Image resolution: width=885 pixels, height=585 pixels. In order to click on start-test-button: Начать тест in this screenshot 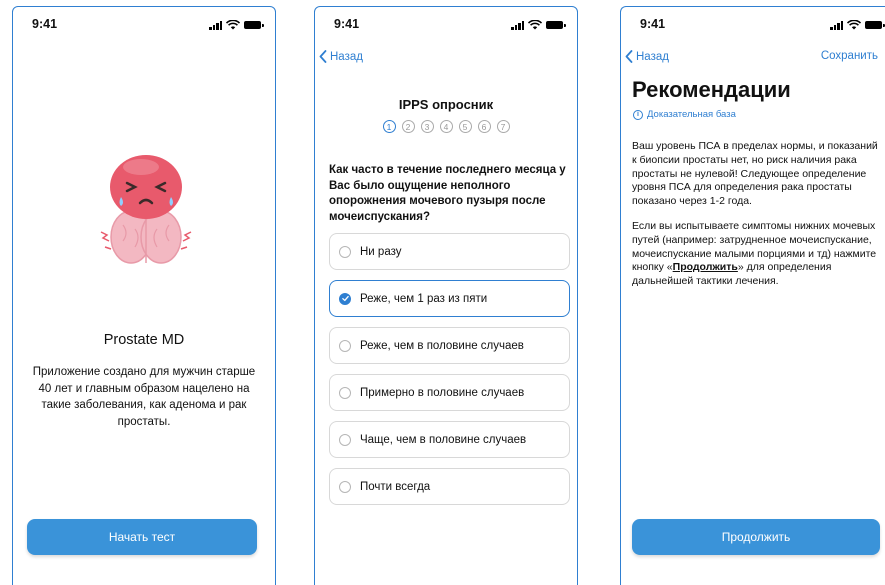, I will do `click(142, 537)`.